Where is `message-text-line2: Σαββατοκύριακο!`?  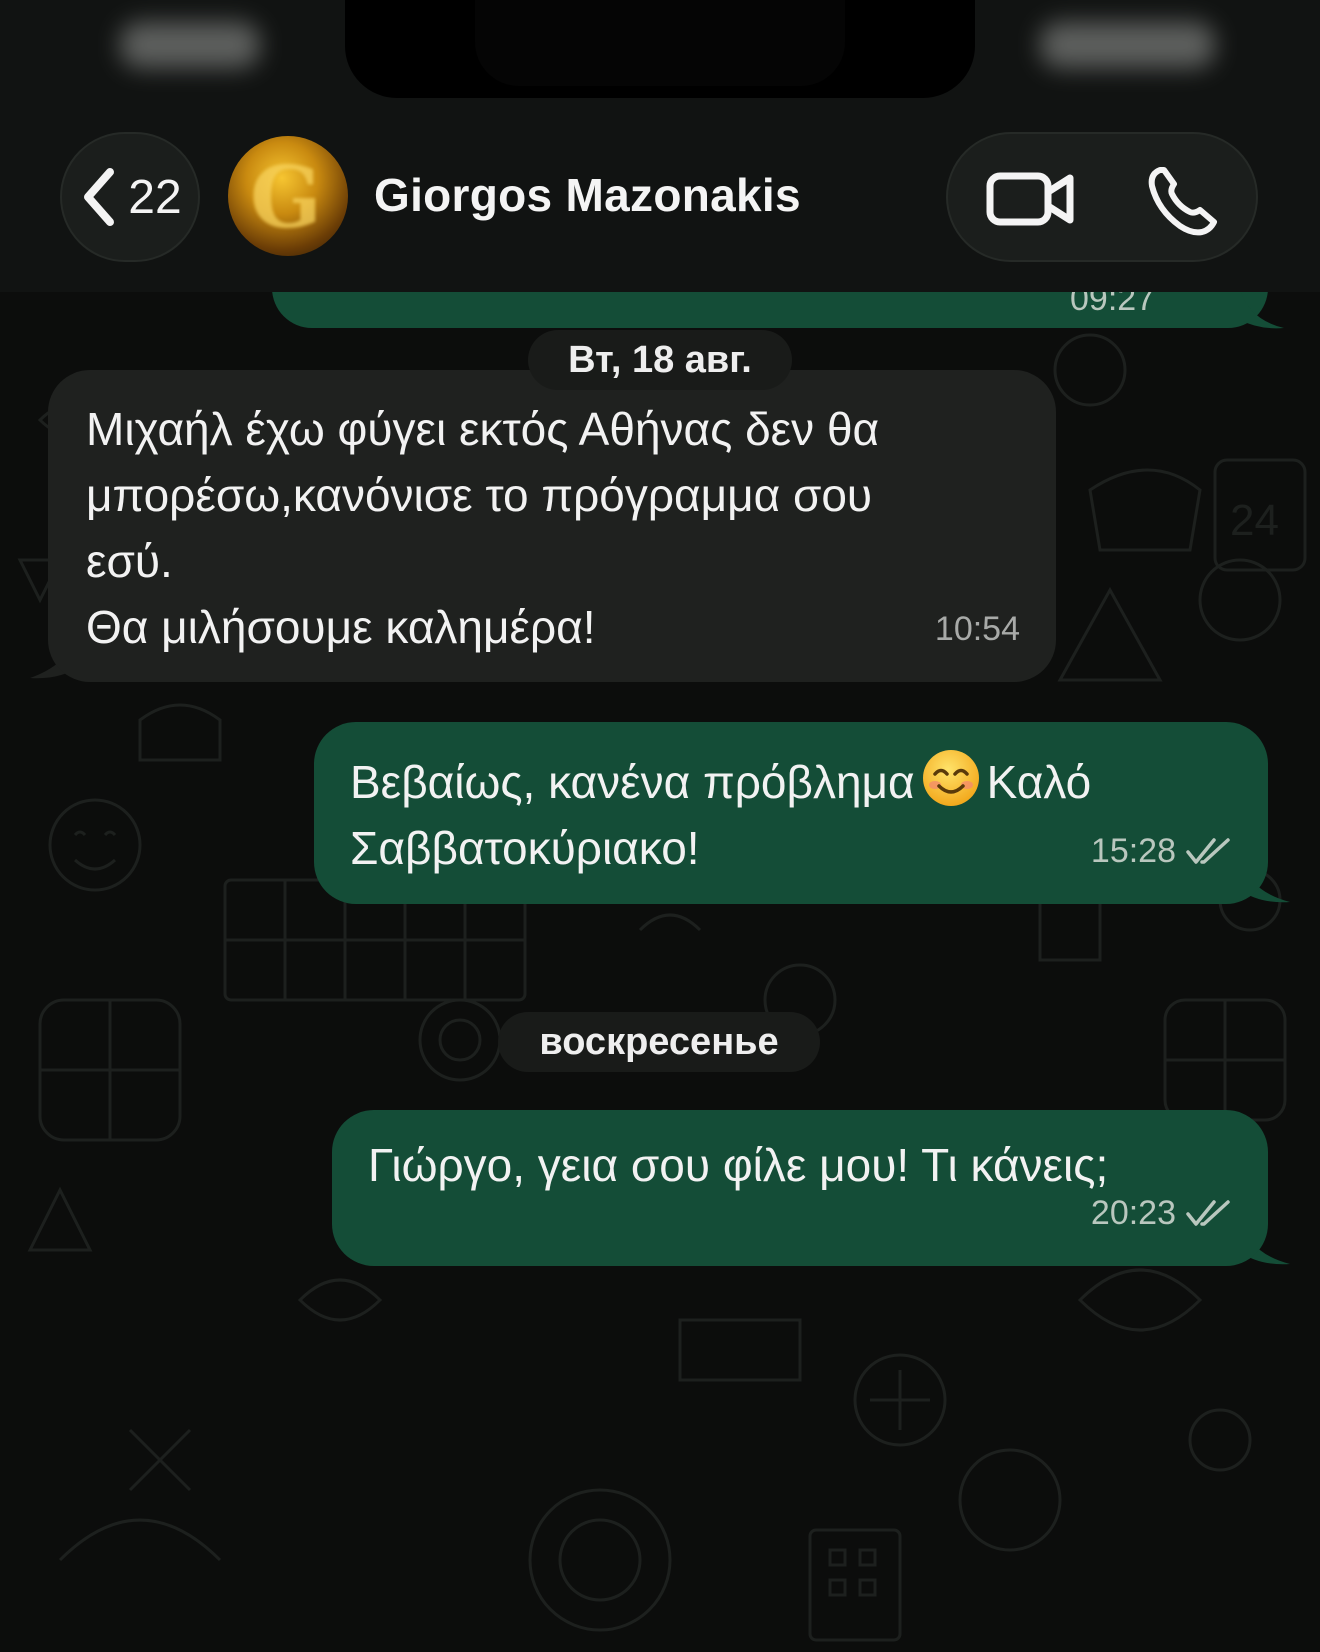
message-text-line2: Σαββατοκύριακο! is located at coordinates (525, 848).